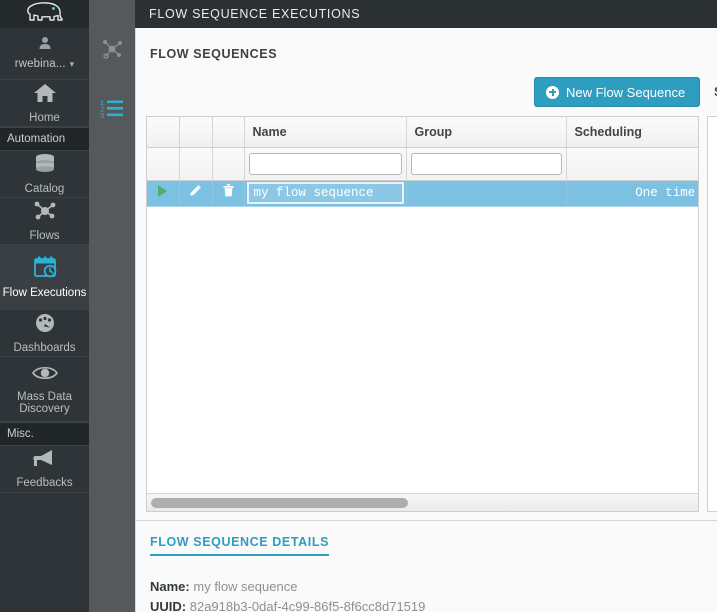  What do you see at coordinates (214, 54) in the screenshot?
I see `flow-sequences-heading: FLOW SEQUENCES` at bounding box center [214, 54].